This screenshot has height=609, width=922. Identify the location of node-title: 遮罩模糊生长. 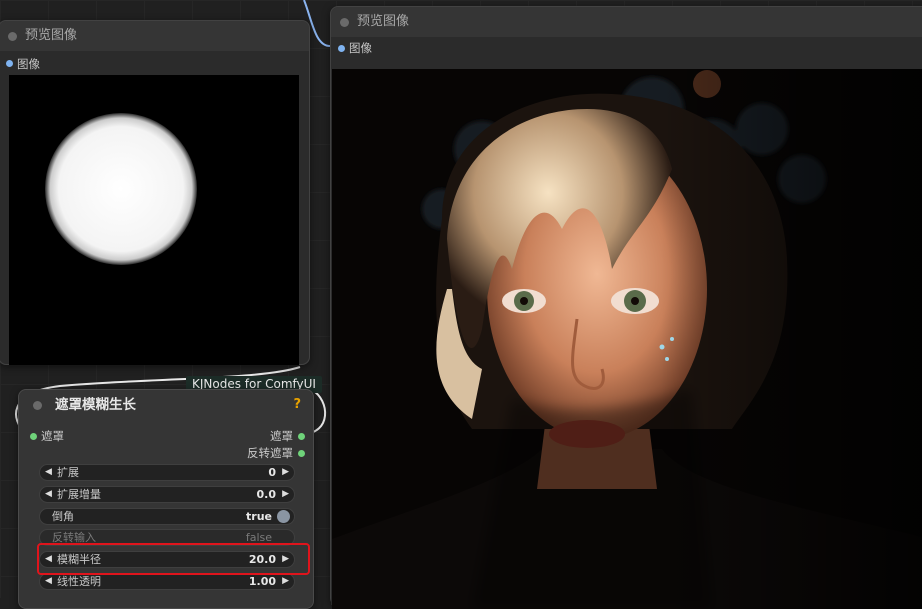
(95, 405).